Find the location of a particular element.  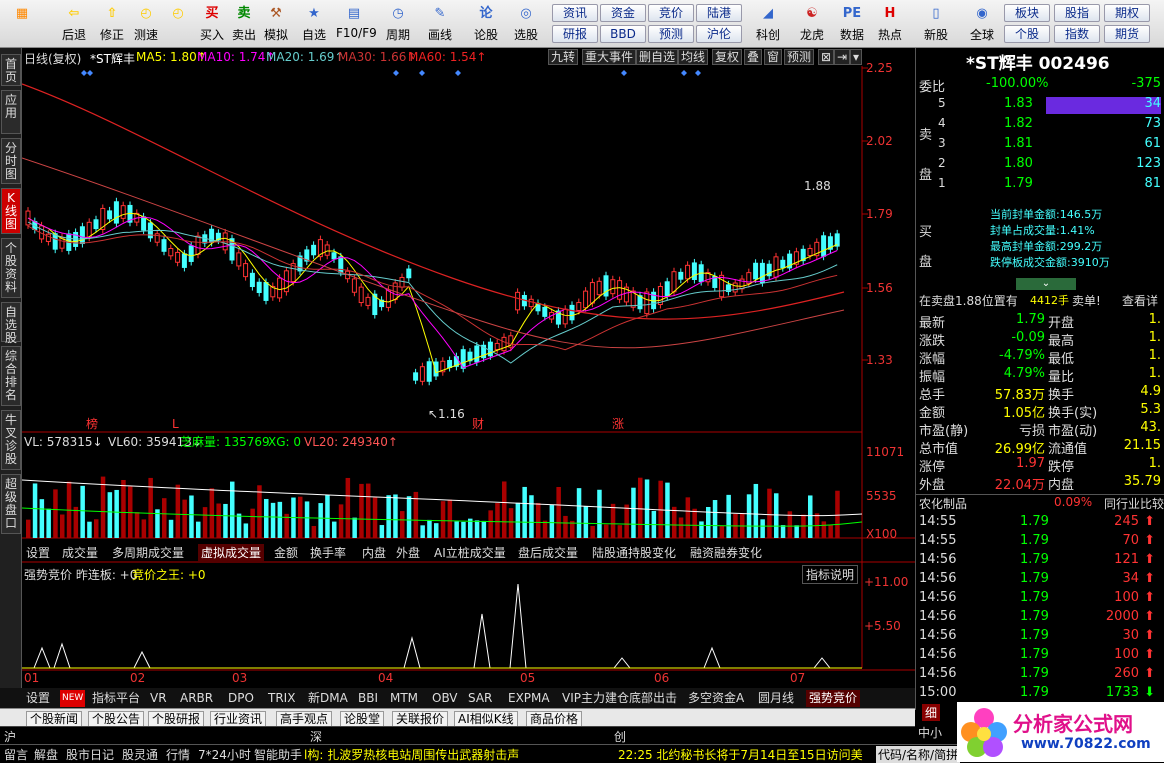

toolbar-button-画线: ✎ 画线 is located at coordinates (440, 24).